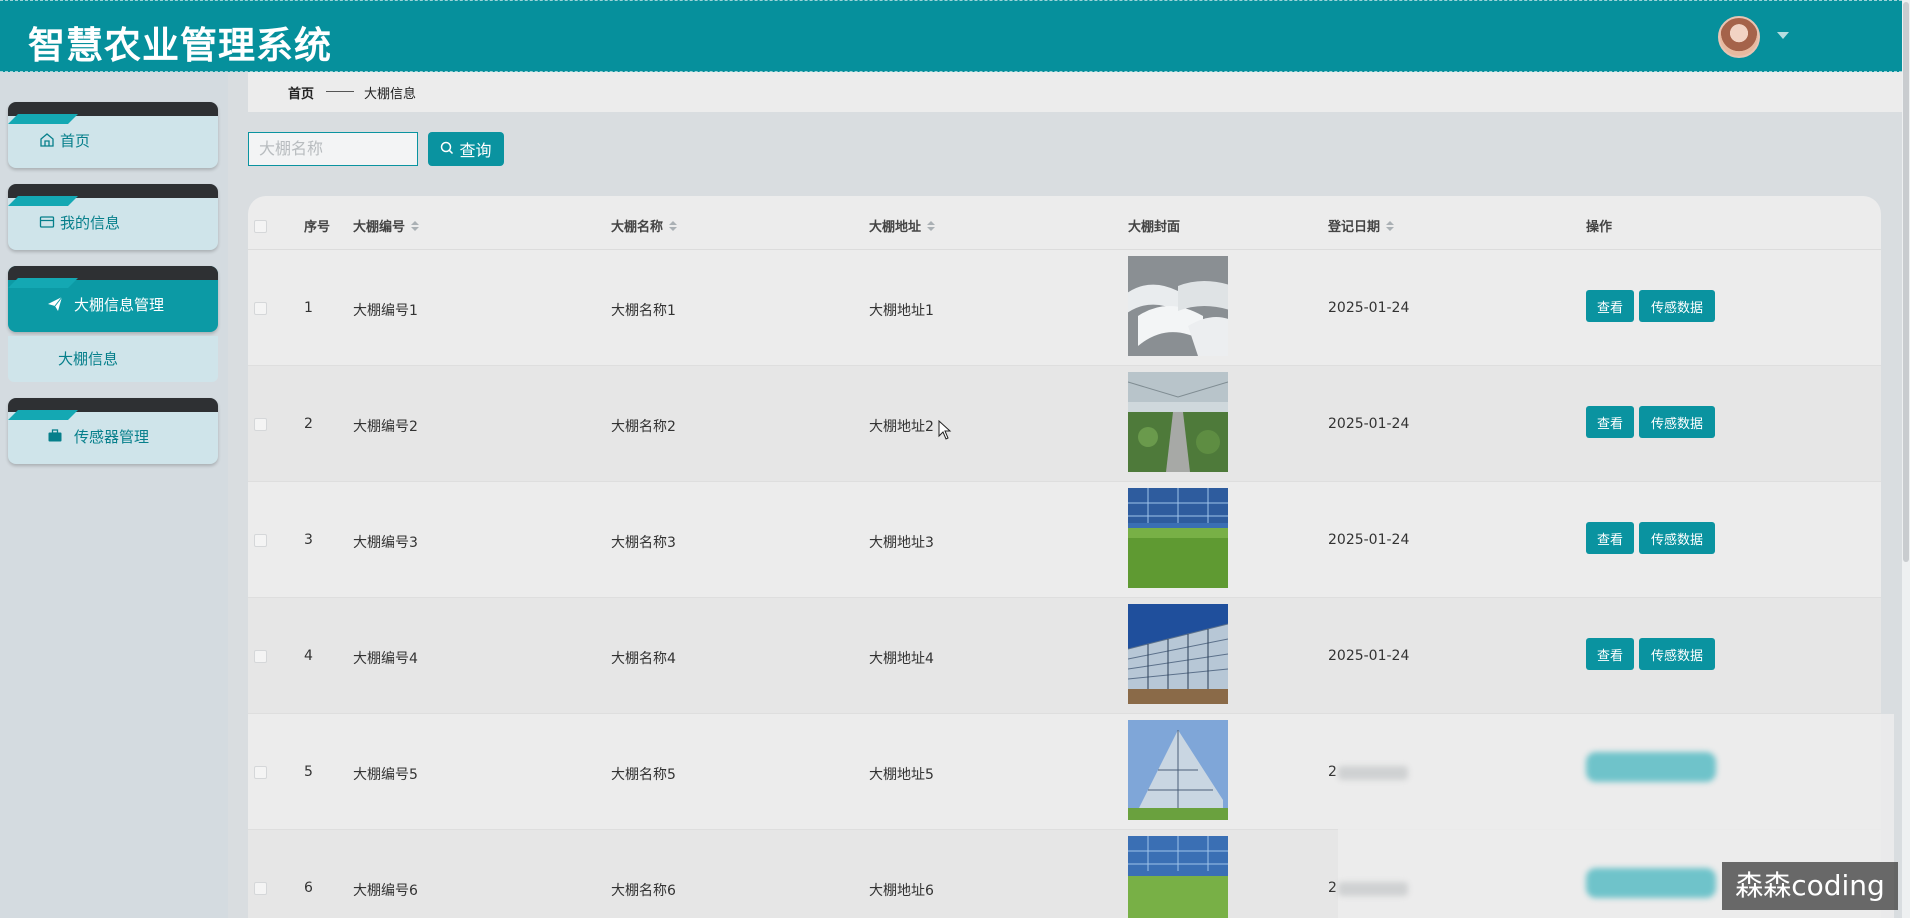  What do you see at coordinates (643, 891) in the screenshot?
I see `cell-name: 大棚名称6` at bounding box center [643, 891].